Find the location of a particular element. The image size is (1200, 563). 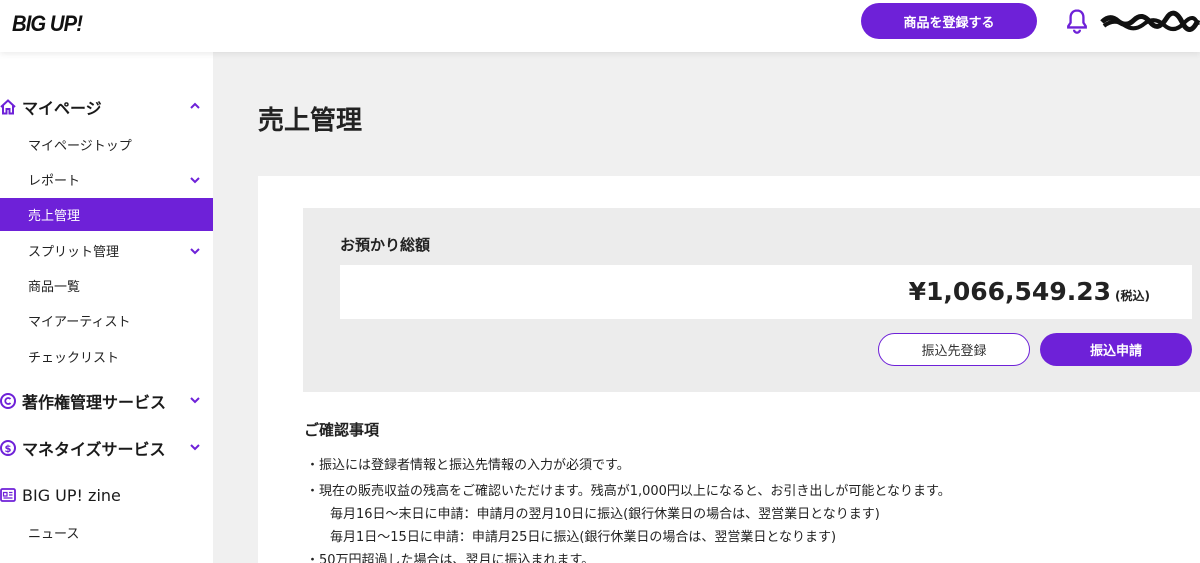

note-line: ・50万円超過した場合は、翌月に振込まれます。 is located at coordinates (450, 558).